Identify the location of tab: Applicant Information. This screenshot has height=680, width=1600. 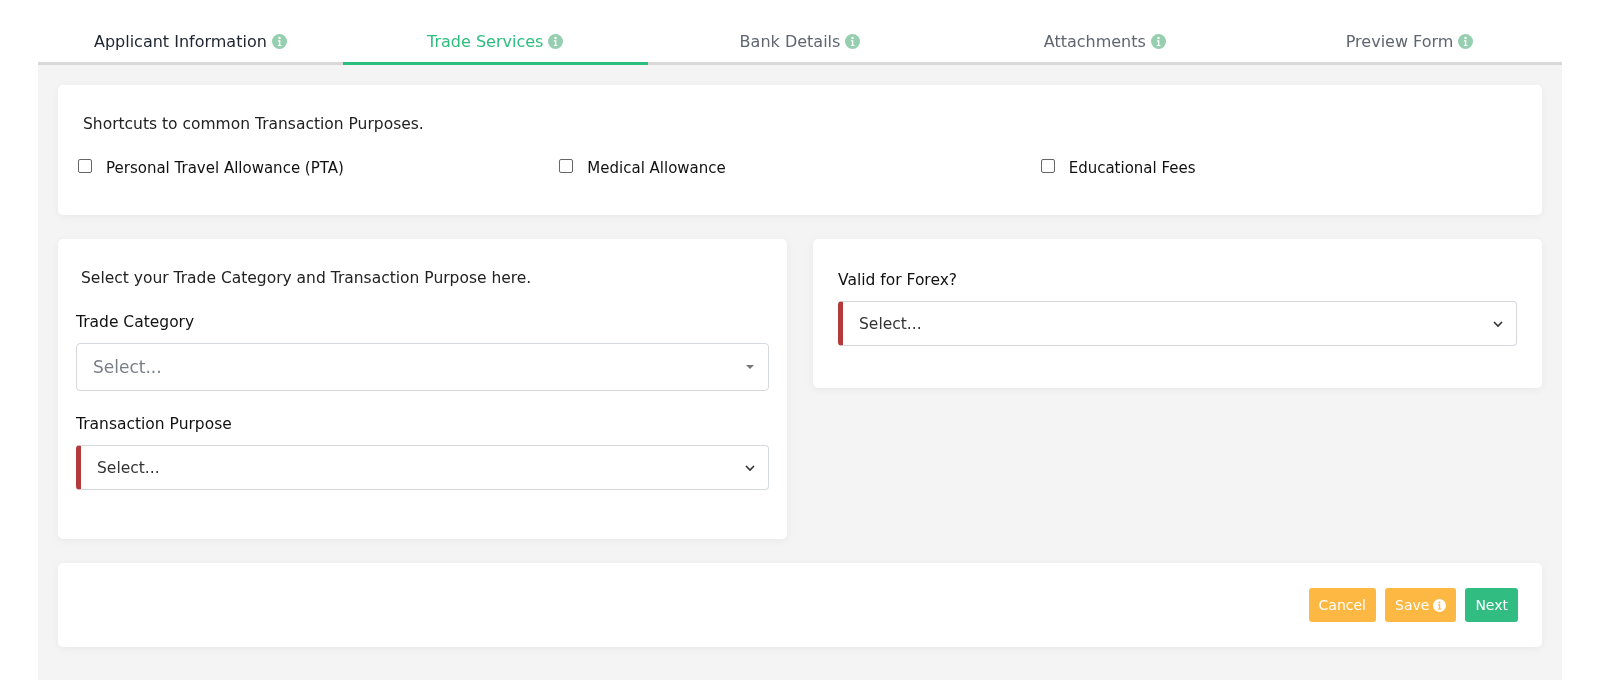
(190, 32).